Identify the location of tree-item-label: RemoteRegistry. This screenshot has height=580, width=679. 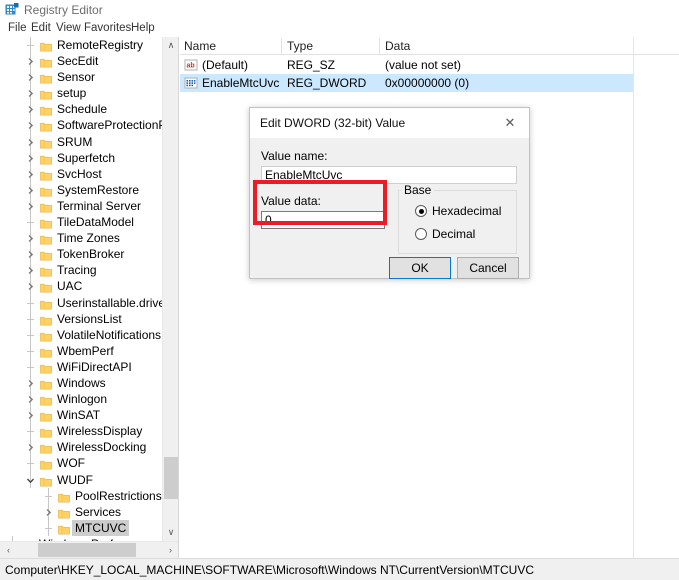
(100, 45).